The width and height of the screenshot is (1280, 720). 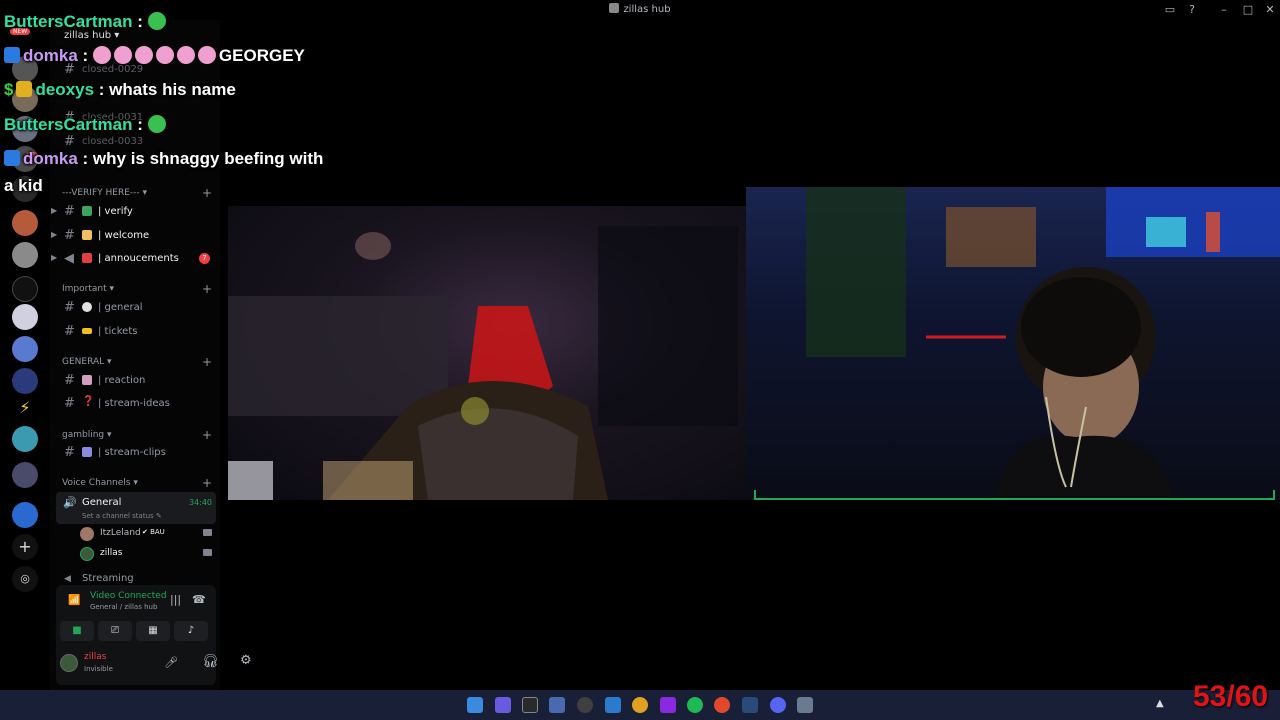 I want to click on tower-icon, so click(x=87, y=258).